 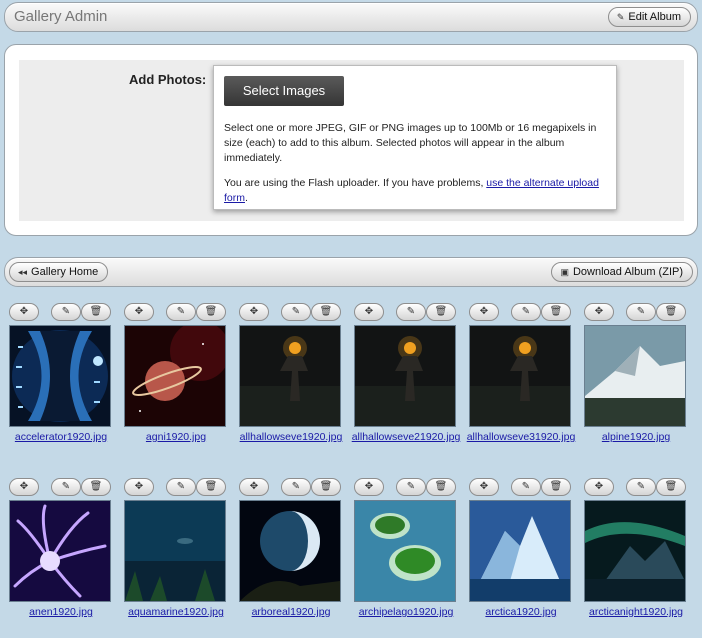 What do you see at coordinates (23, 272) in the screenshot?
I see `double-left-arrow-icon: ◂◂` at bounding box center [23, 272].